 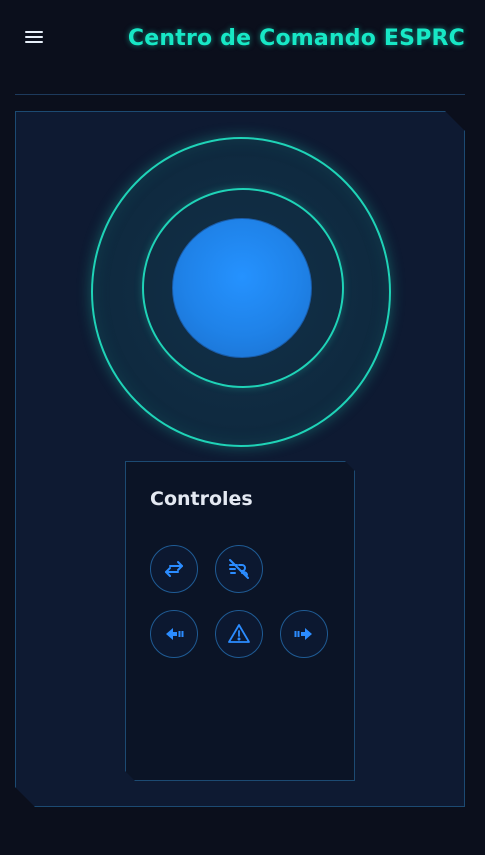 I want to click on joystick-knob, so click(x=242, y=288).